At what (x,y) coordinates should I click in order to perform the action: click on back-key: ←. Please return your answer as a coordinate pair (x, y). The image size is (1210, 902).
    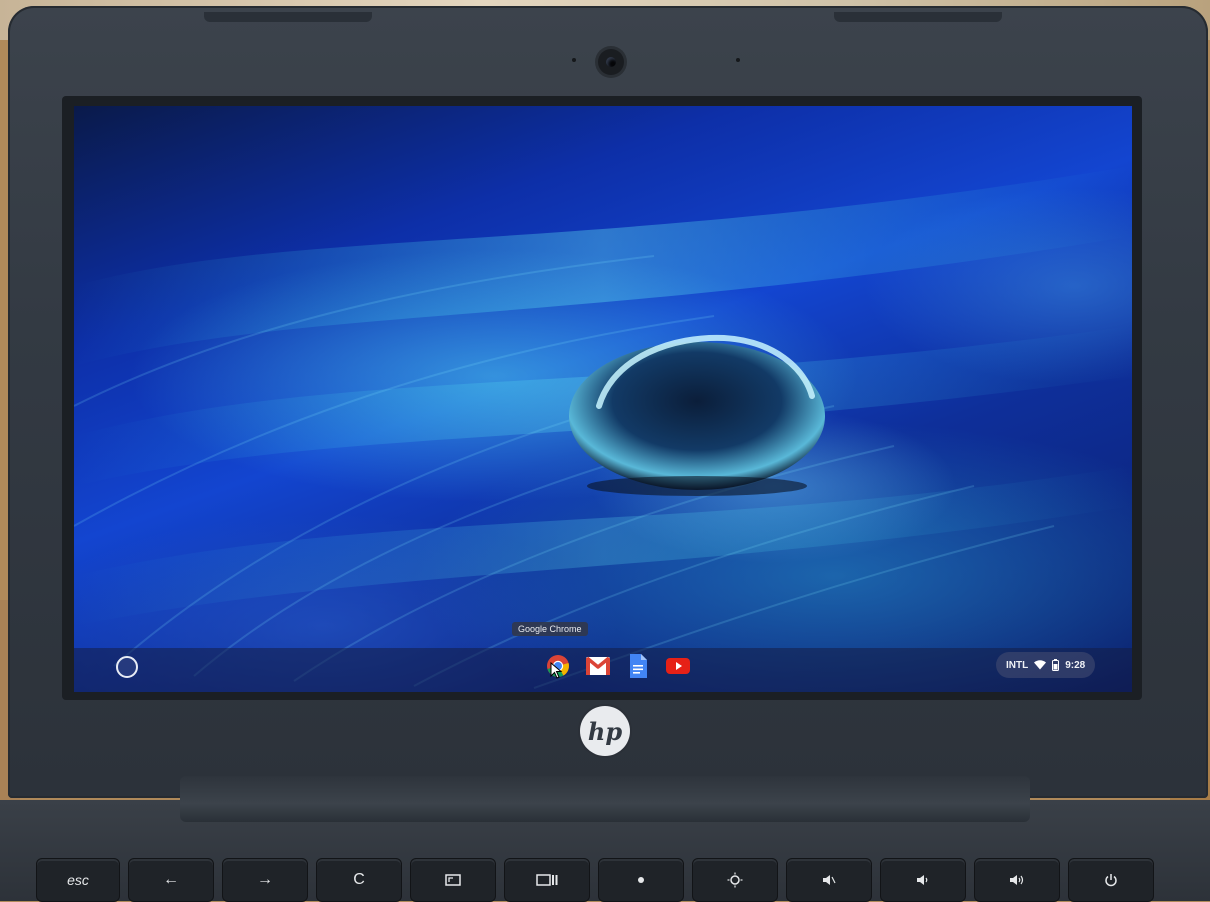
    Looking at the image, I should click on (171, 880).